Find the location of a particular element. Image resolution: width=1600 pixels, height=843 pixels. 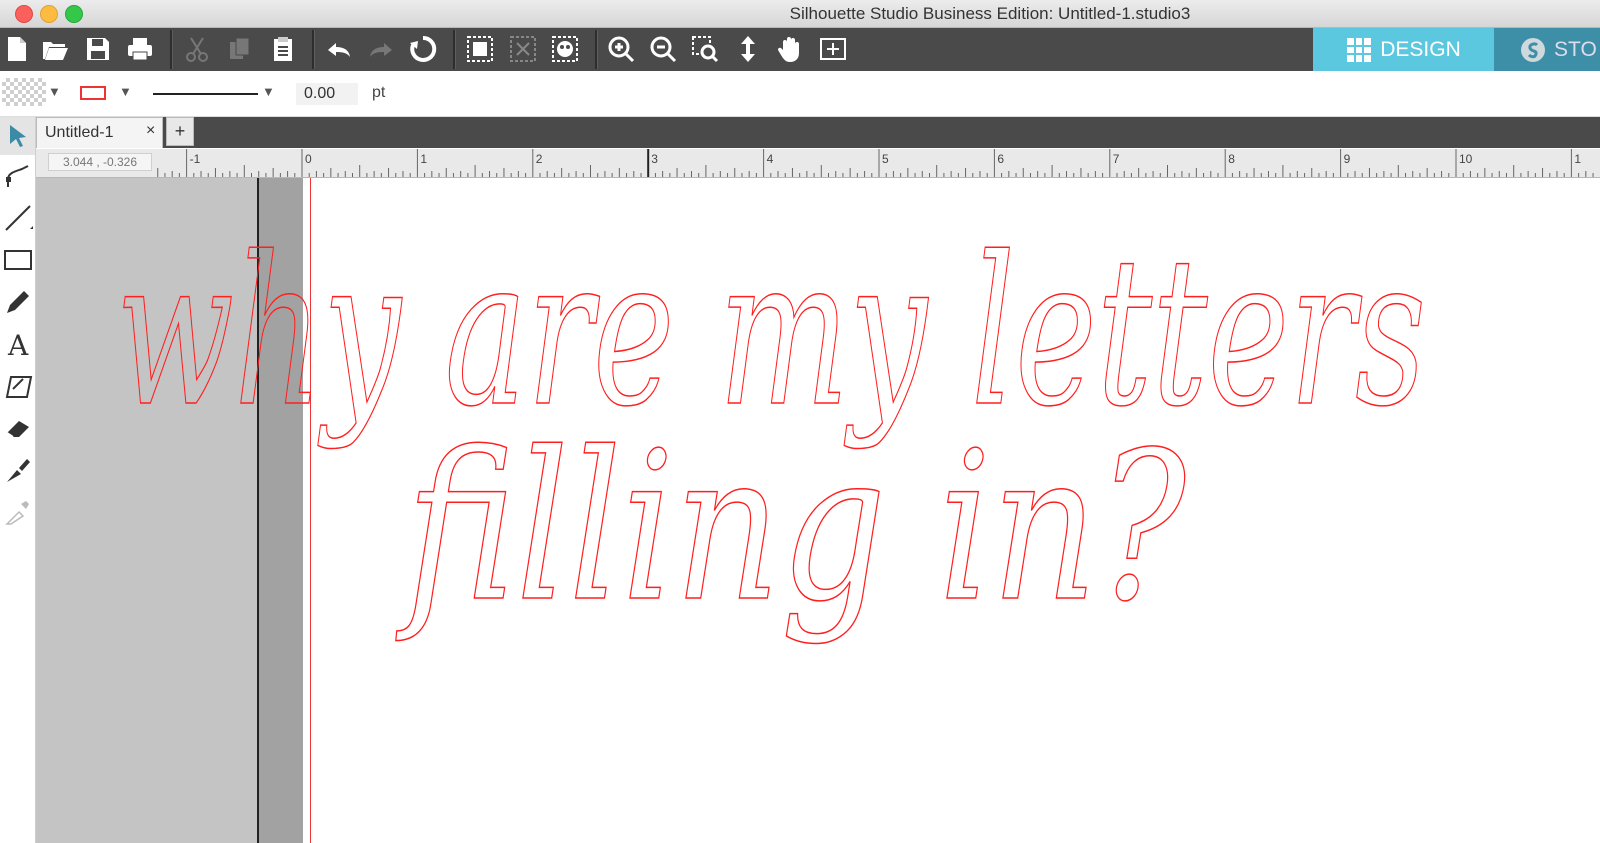

store-tab: STO is located at coordinates (1547, 49).